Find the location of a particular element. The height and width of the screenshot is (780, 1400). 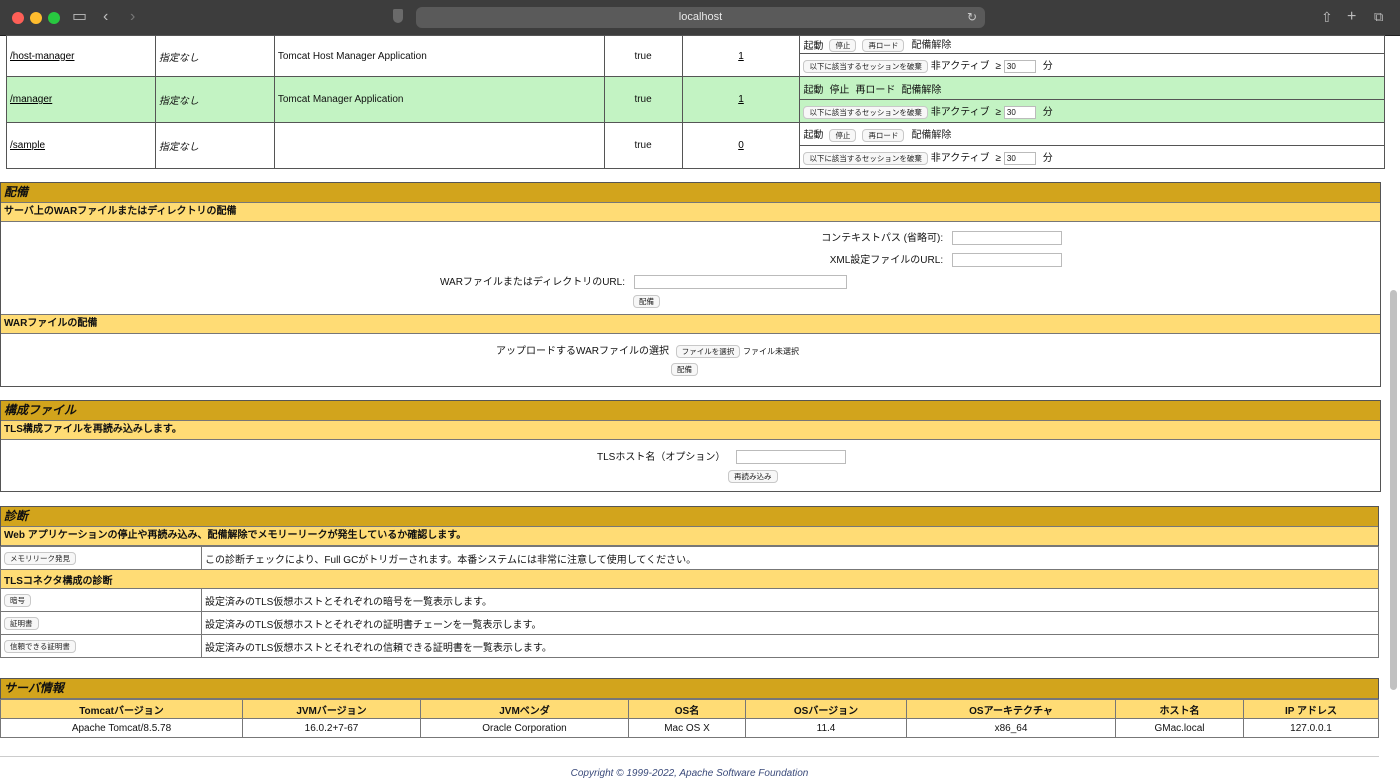

war-url-label: WARファイルまたはディレクトリのURL: is located at coordinates (532, 282).